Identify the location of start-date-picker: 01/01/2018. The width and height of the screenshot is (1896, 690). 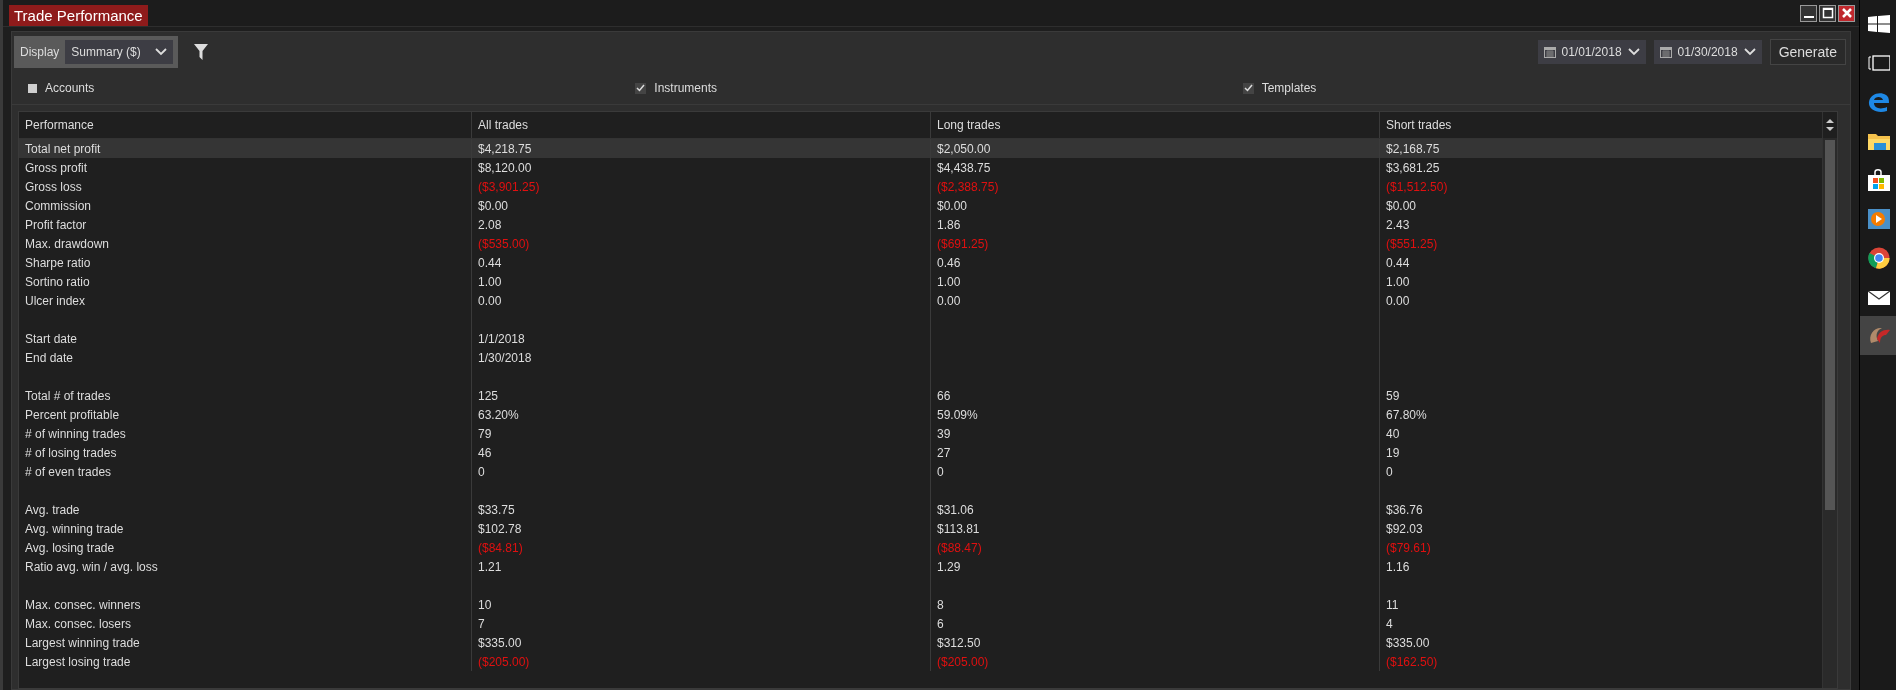
(1591, 52).